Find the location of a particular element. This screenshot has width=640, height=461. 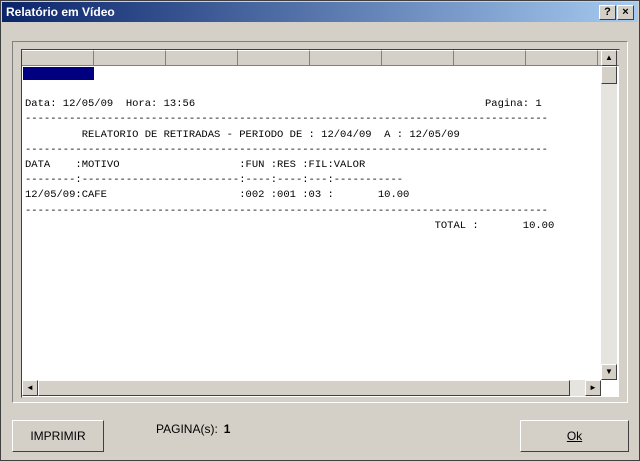

horizontal-scrollbar: ◄ ► is located at coordinates (311, 388).